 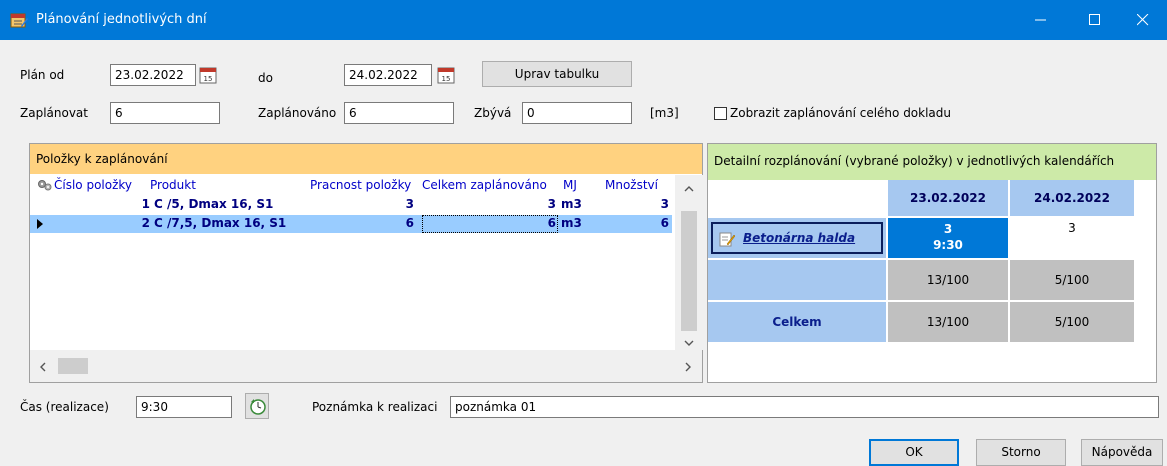 I want to click on calendar-edit-icon, so click(x=19, y=20).